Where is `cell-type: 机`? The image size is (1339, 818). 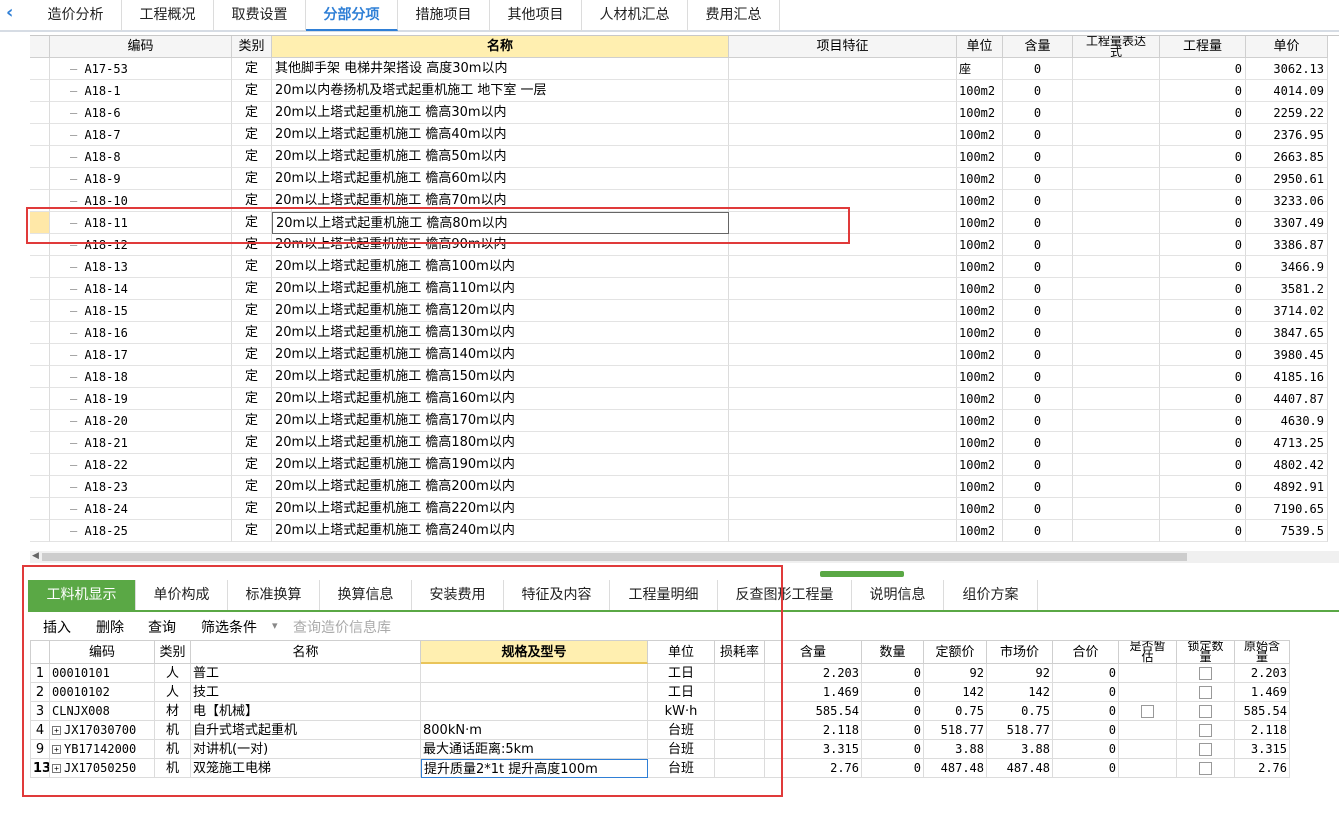 cell-type: 机 is located at coordinates (173, 768).